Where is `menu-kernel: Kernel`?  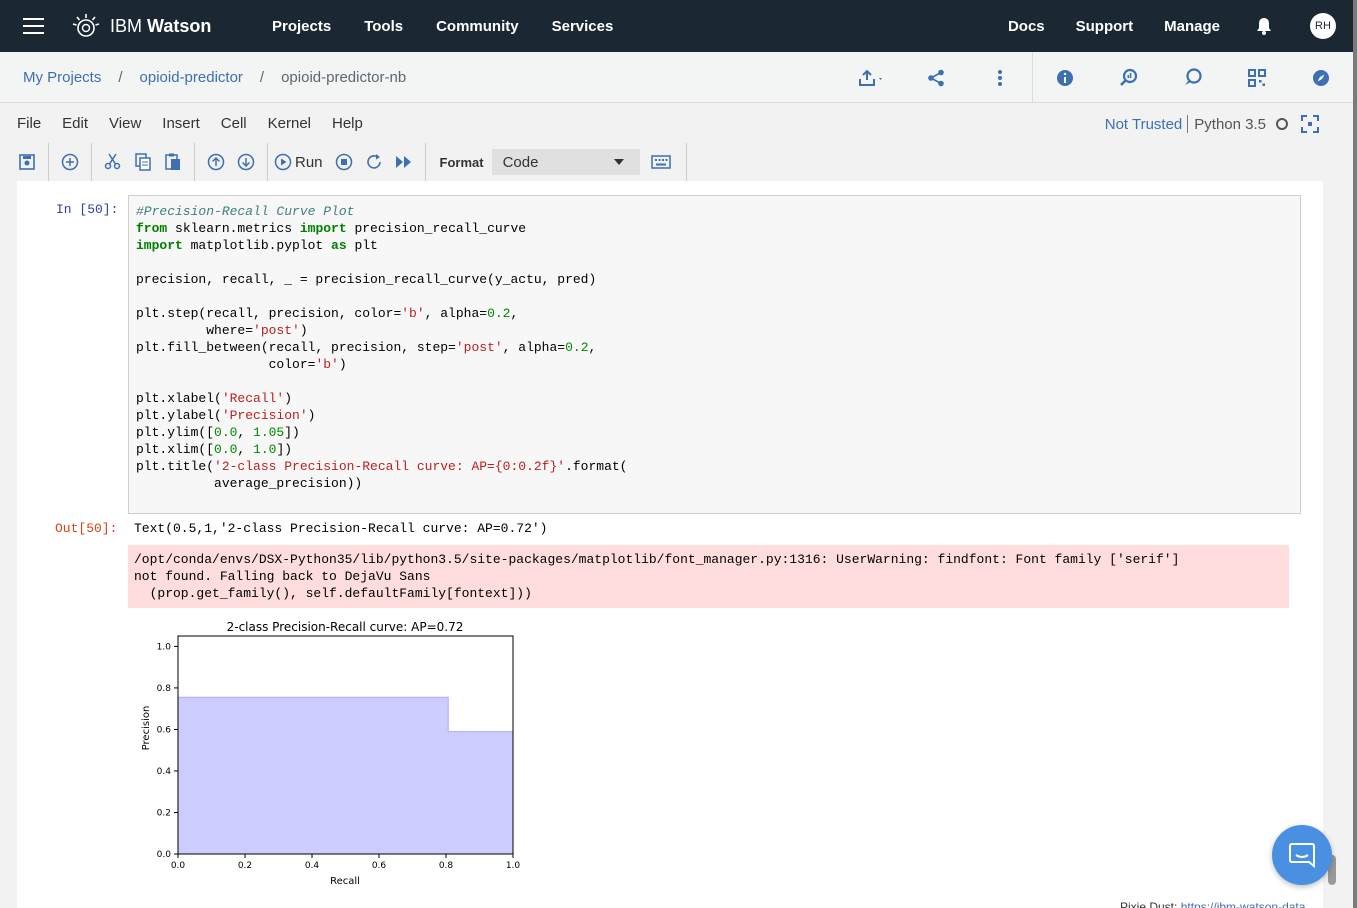 menu-kernel: Kernel is located at coordinates (289, 123).